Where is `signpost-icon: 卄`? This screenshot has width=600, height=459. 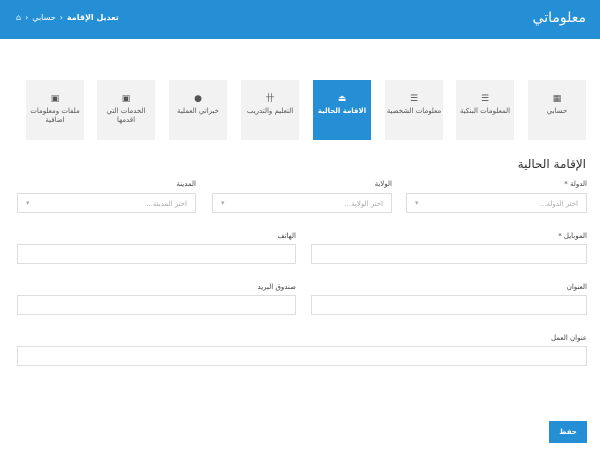
signpost-icon: 卄 is located at coordinates (270, 99).